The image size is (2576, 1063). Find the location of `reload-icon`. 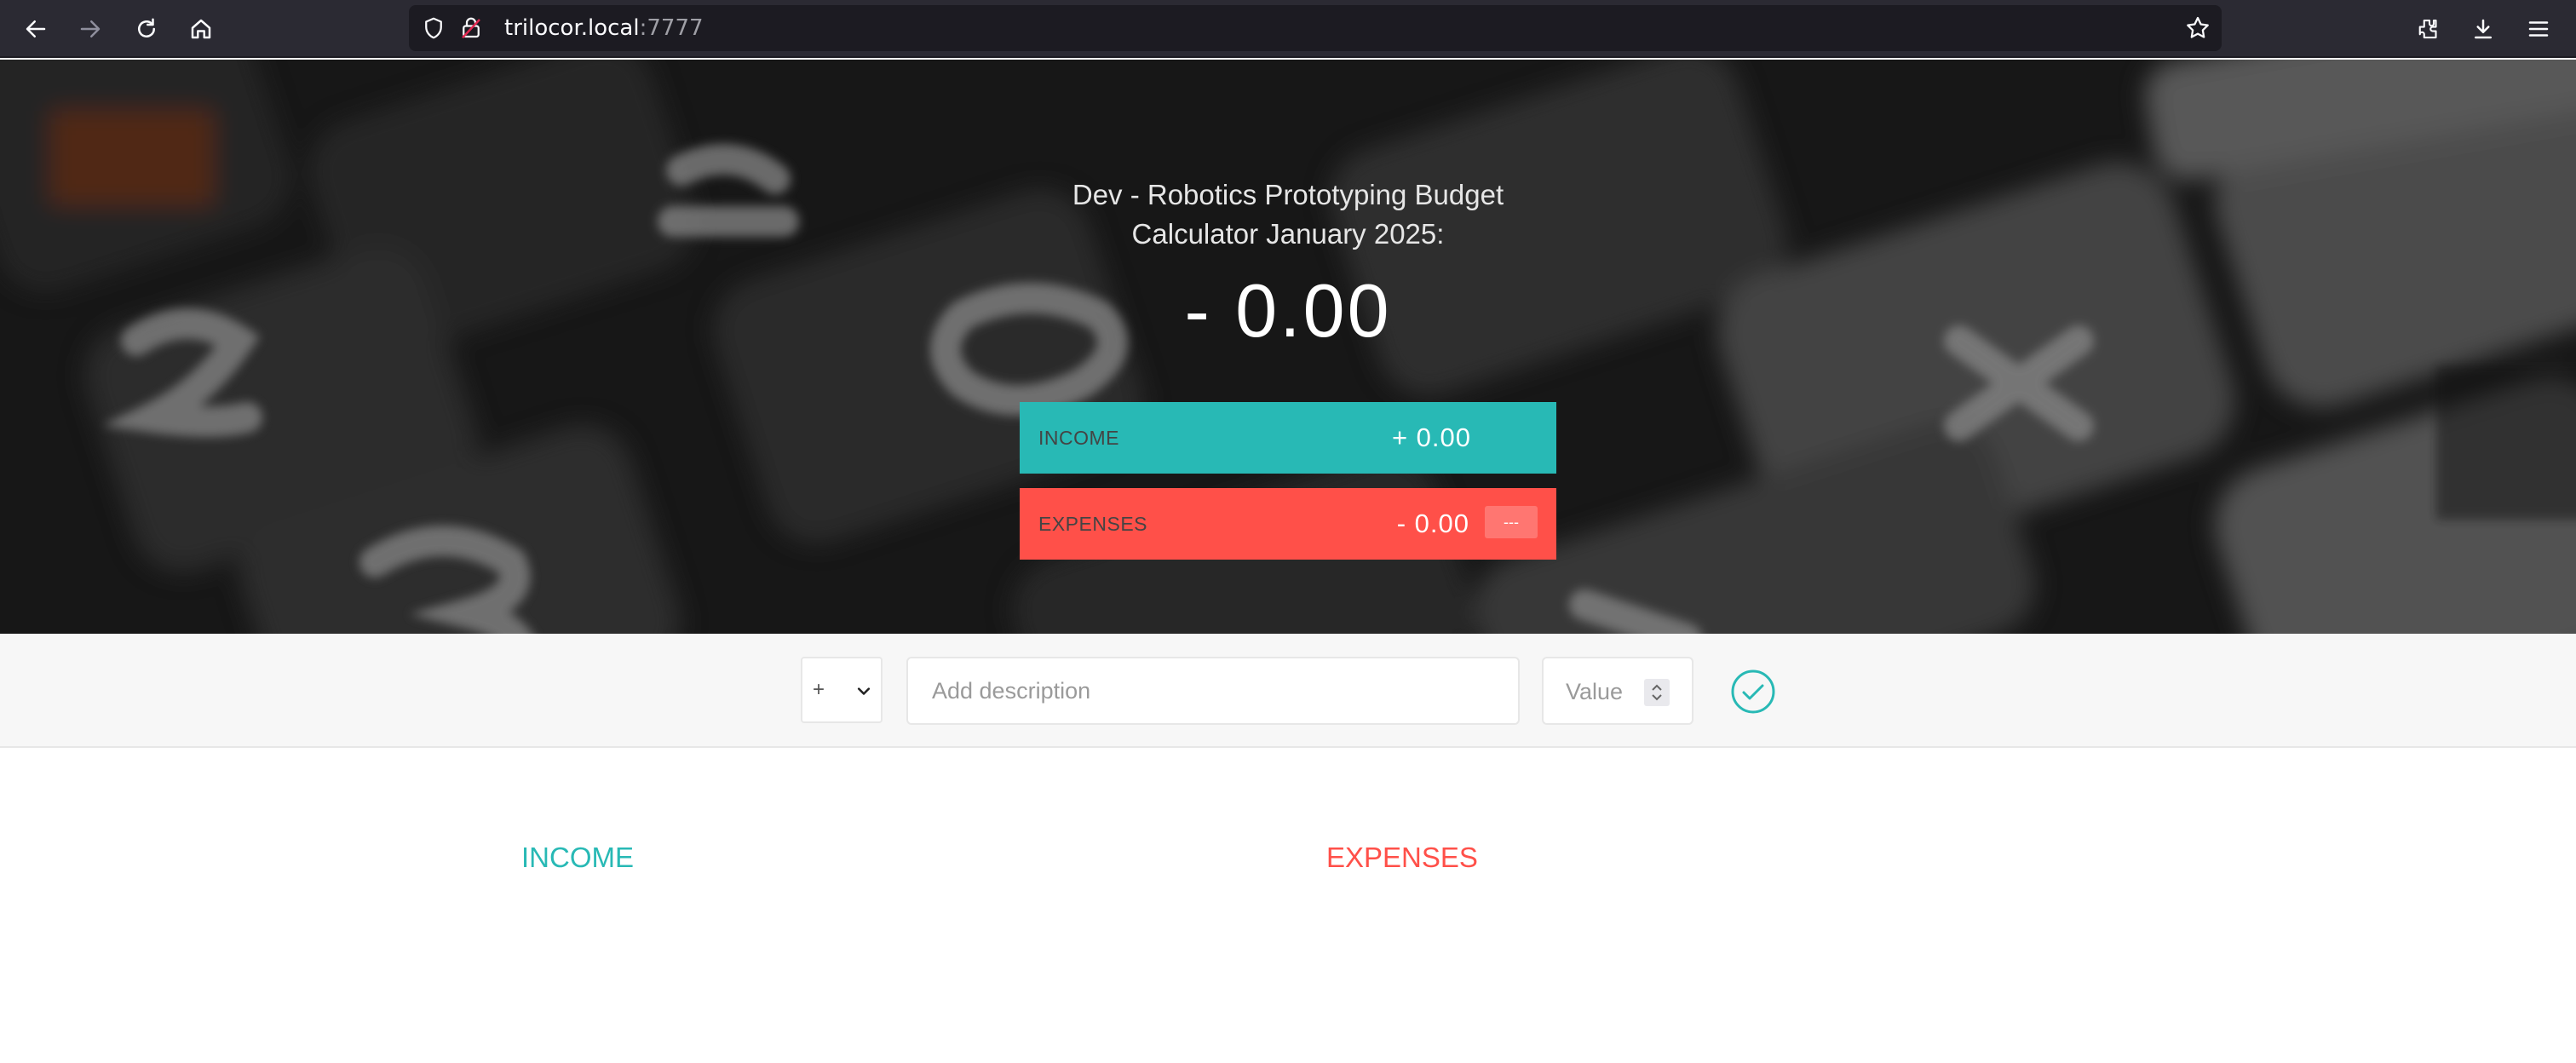

reload-icon is located at coordinates (147, 29).